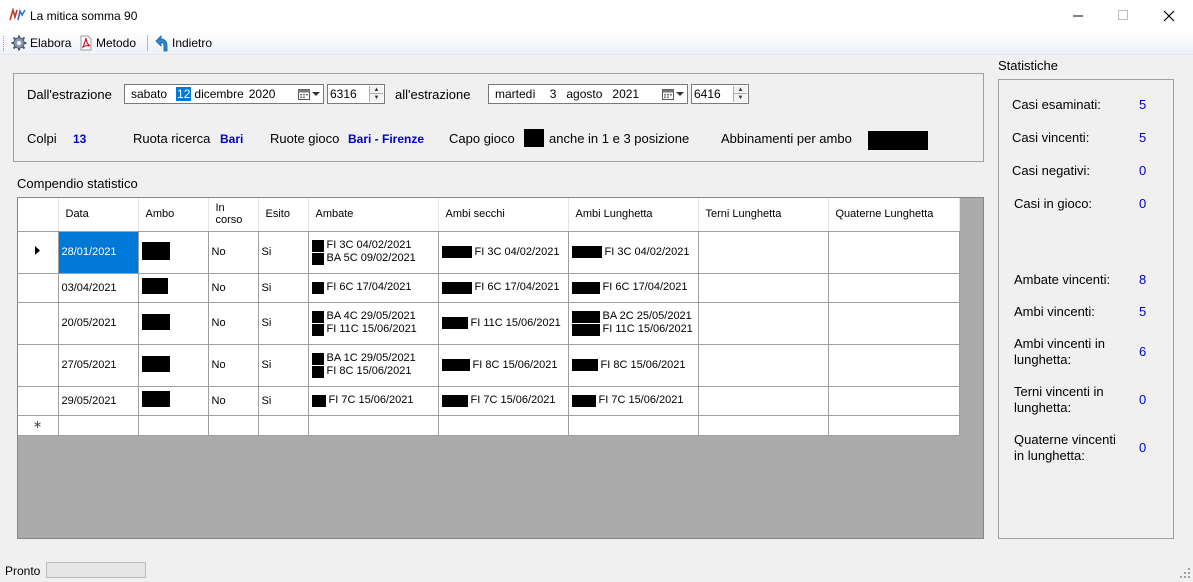 The width and height of the screenshot is (1193, 582). I want to click on column-header-terni-lunghetta: Terni Lunghetta, so click(763, 215).